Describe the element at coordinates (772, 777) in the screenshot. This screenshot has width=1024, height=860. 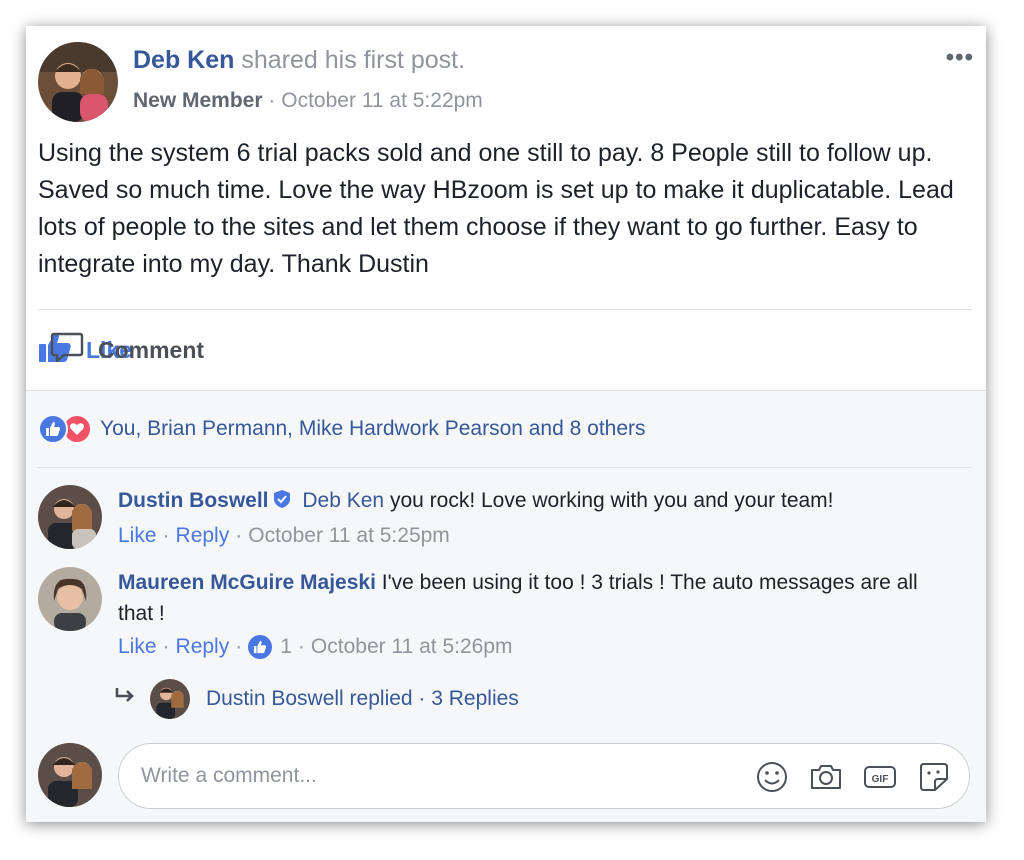
I see `smiley-icon` at that location.